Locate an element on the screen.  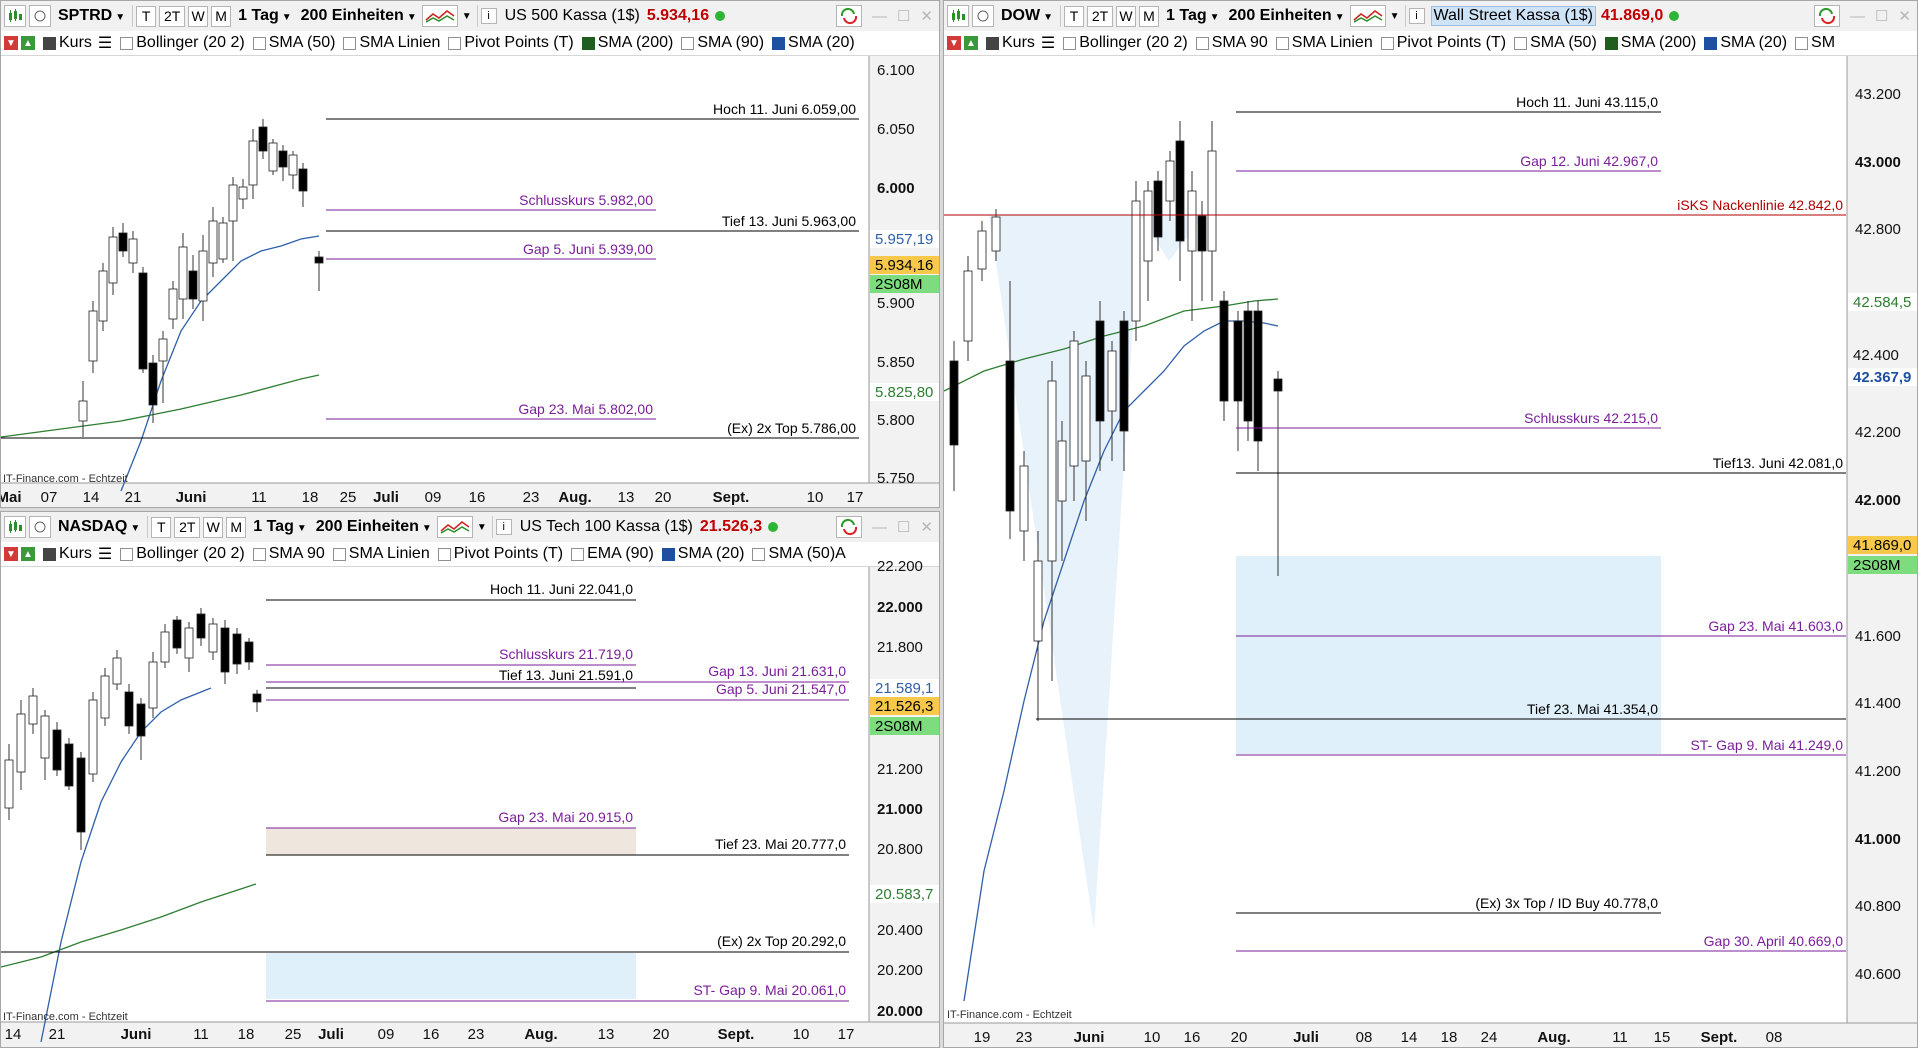
shaded-zone is located at coordinates (451, 976).